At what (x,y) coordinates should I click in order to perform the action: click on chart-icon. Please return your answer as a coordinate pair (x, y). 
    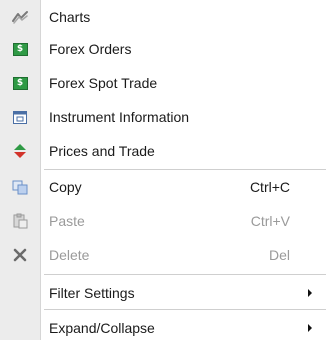
    Looking at the image, I should click on (20, 17).